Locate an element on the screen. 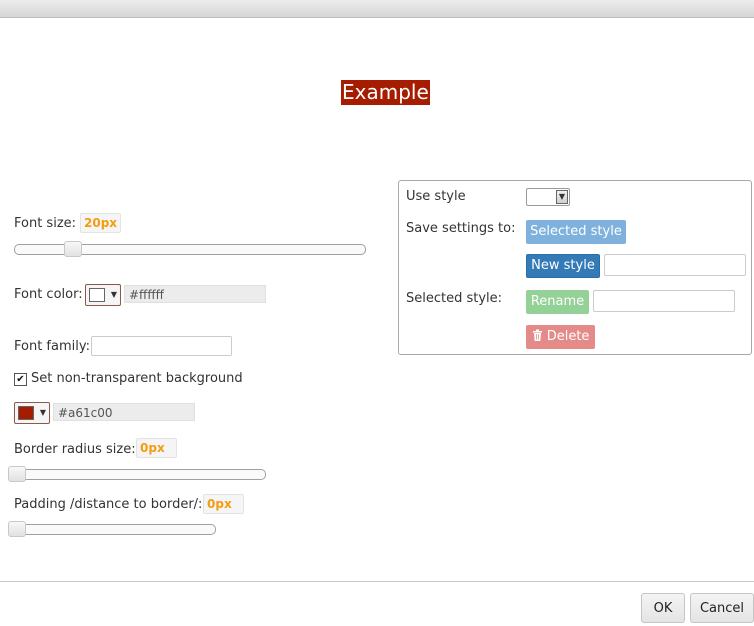 This screenshot has width=754, height=626. background-checkbox: ✔ is located at coordinates (20, 379).